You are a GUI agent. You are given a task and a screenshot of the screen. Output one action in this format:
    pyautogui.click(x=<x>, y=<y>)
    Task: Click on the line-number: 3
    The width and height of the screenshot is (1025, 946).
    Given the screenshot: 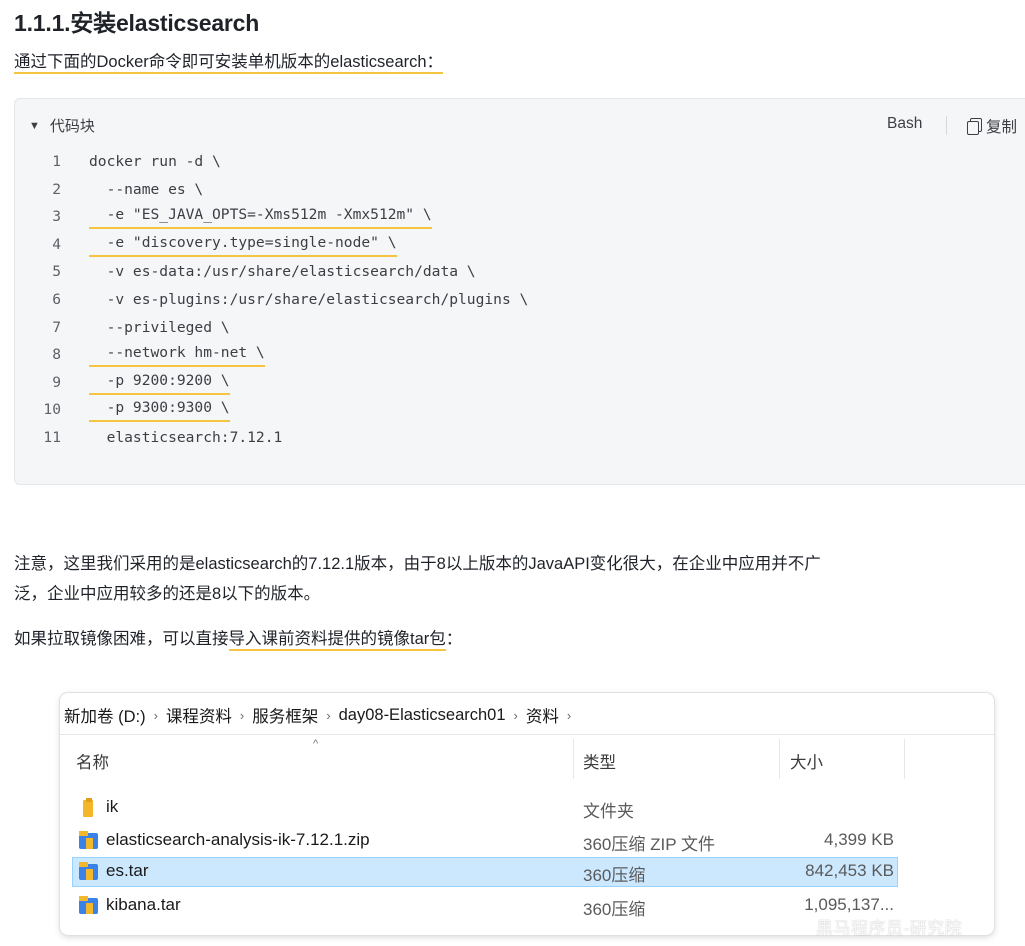 What is the action you would take?
    pyautogui.click(x=56, y=217)
    